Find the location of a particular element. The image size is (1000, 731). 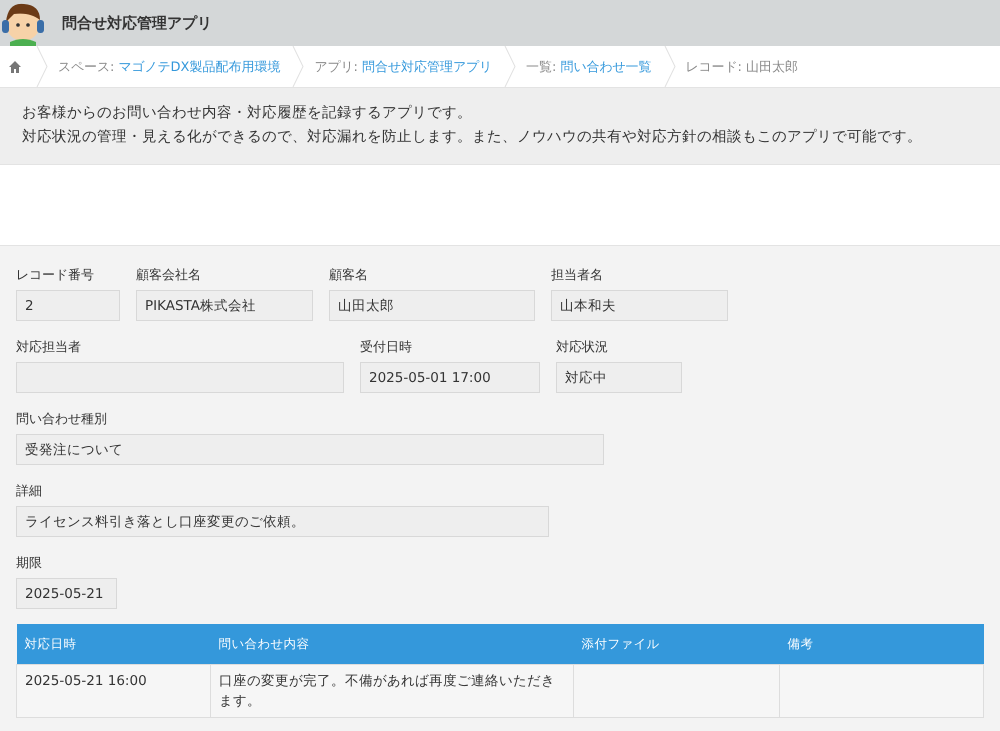

breadcrumb-item: スペース: マゴノテDX製品配布用環境 is located at coordinates (169, 67).